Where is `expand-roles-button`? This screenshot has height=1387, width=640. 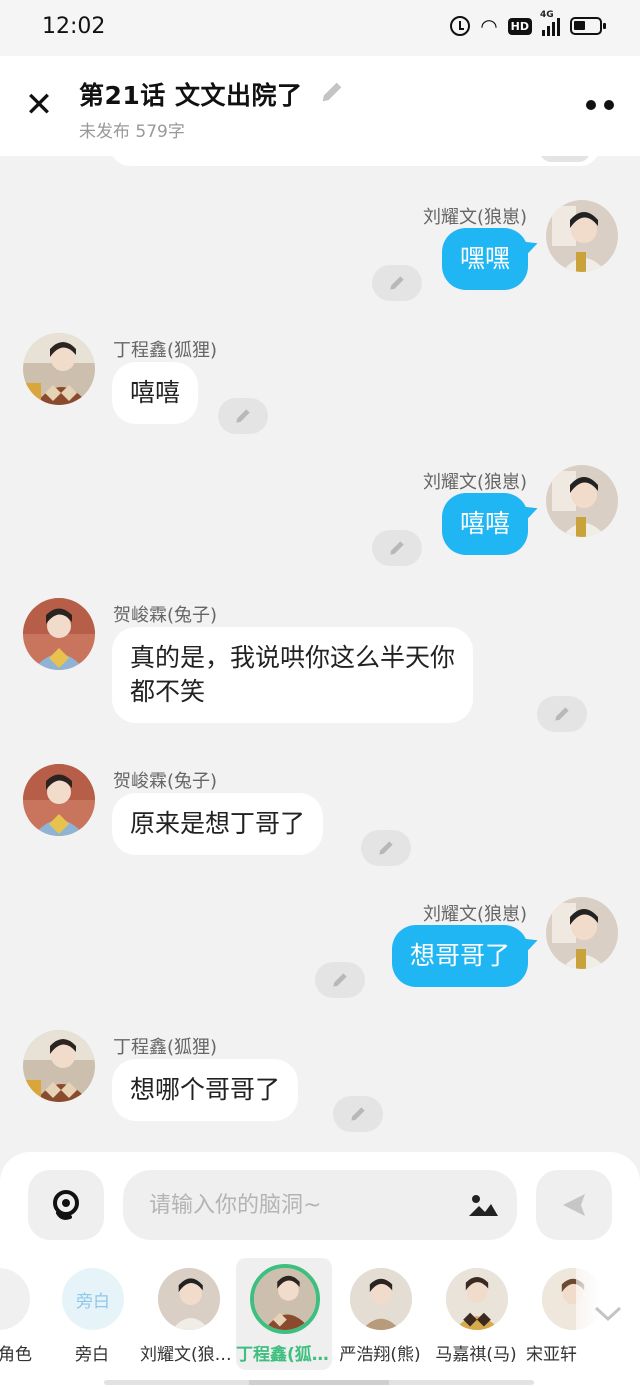 expand-roles-button is located at coordinates (608, 1314).